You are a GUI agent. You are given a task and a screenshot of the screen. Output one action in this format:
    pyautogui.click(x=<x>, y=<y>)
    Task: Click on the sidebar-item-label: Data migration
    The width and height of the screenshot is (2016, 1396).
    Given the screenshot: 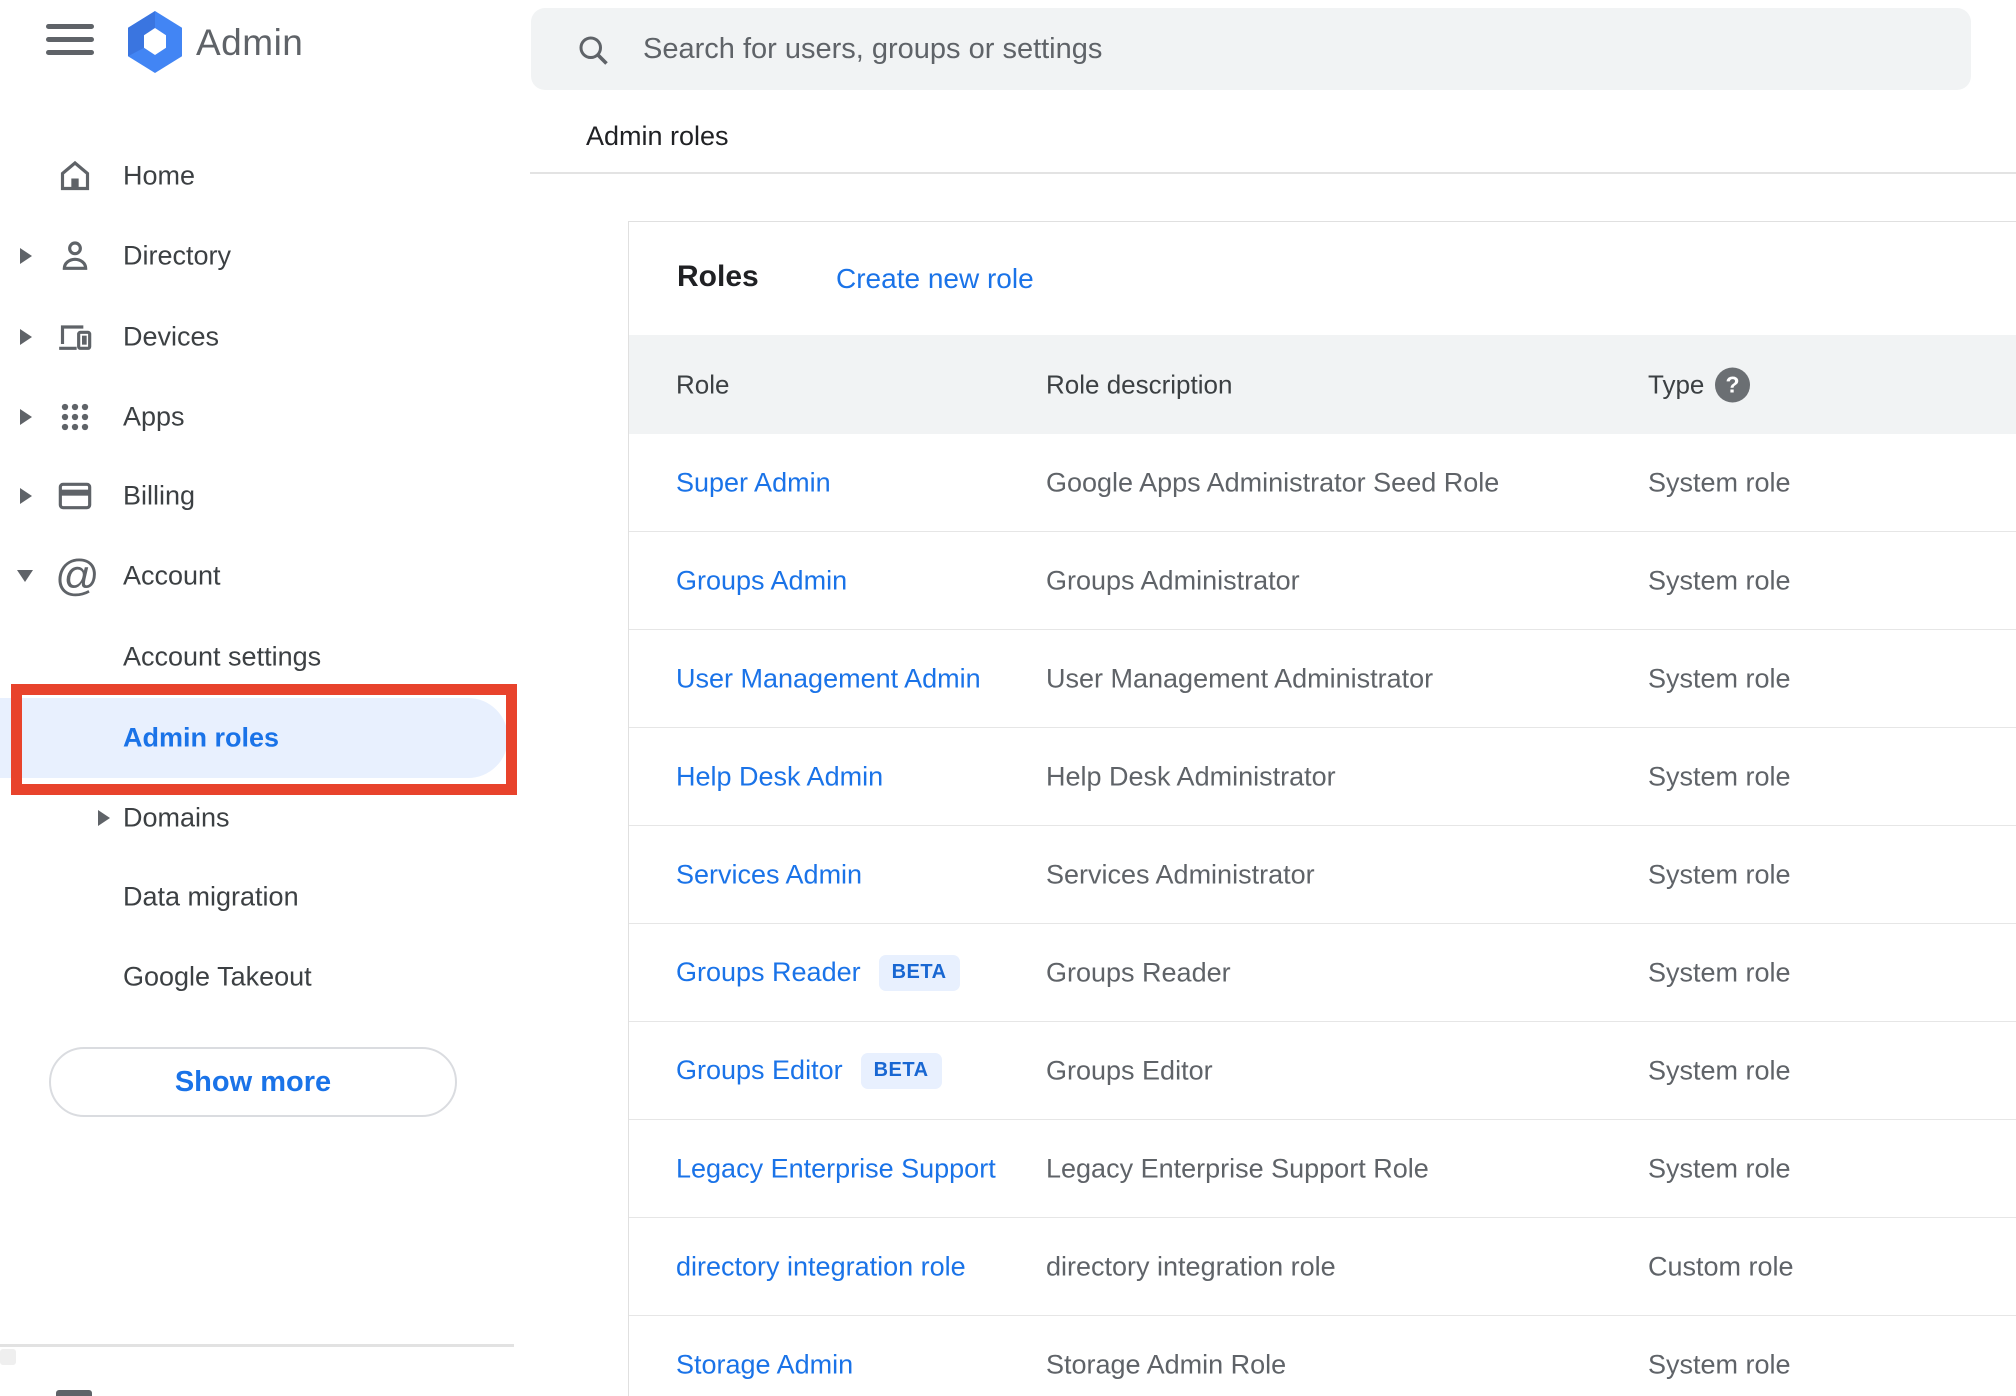 What is the action you would take?
    pyautogui.click(x=211, y=896)
    